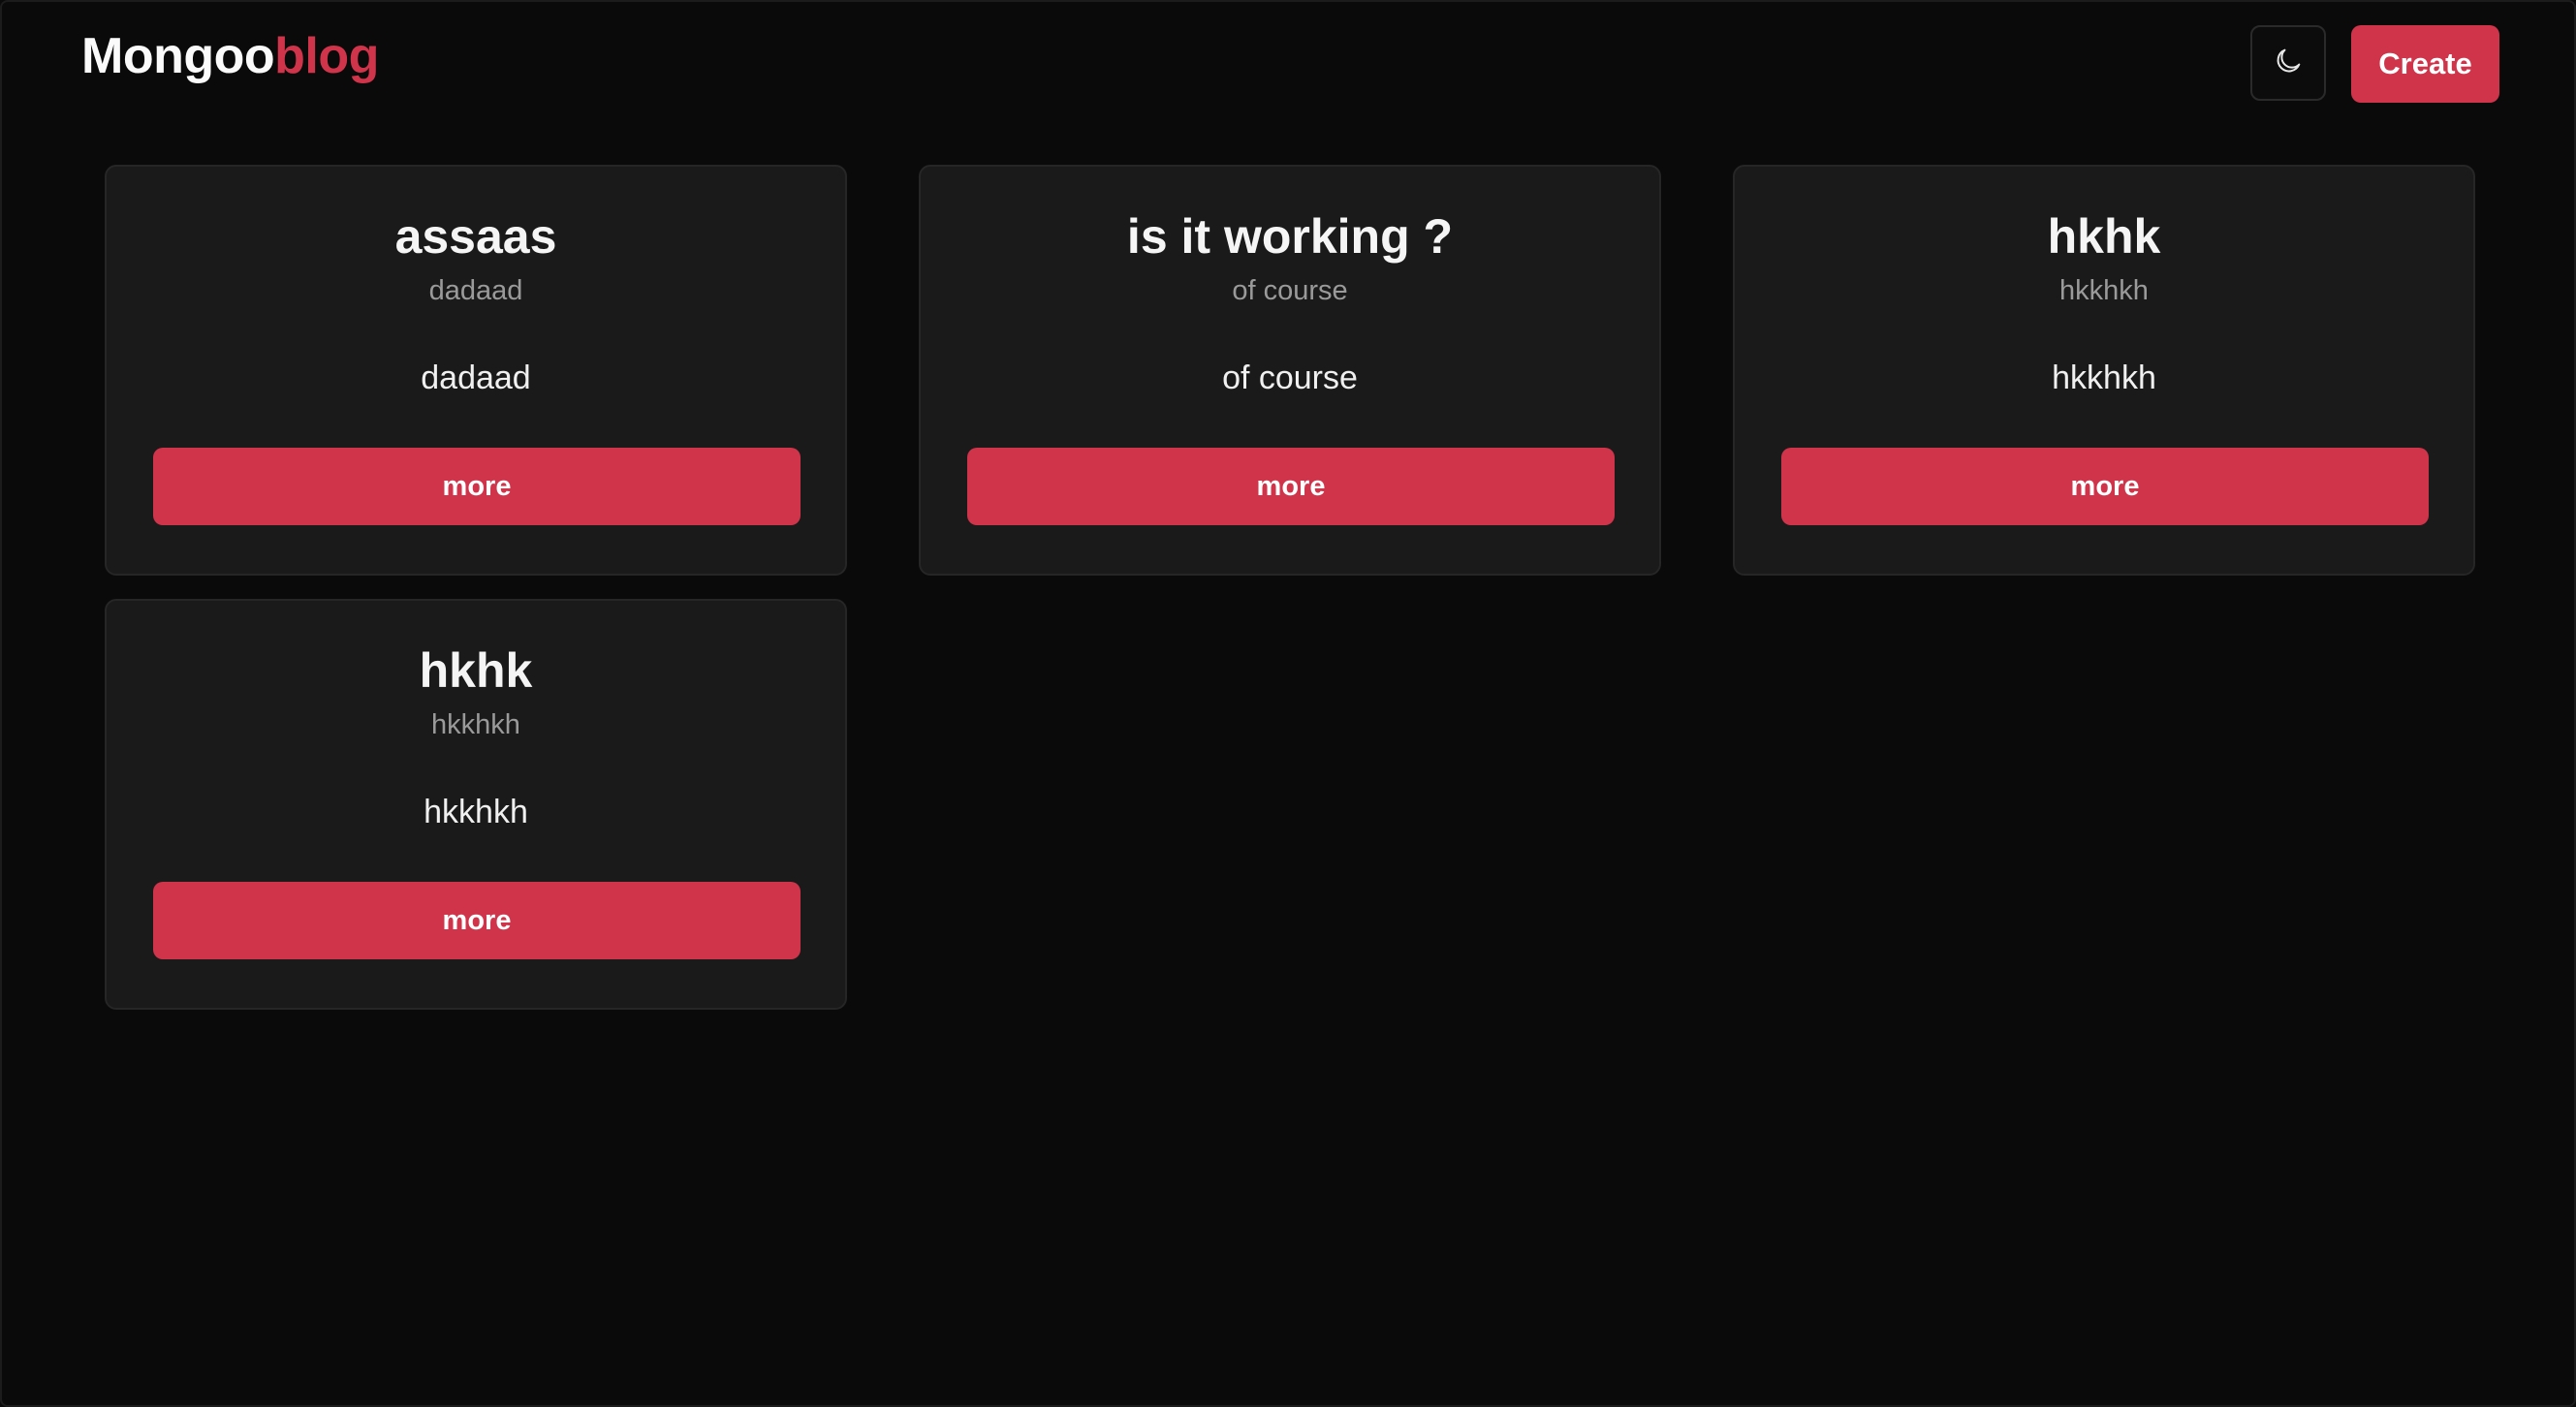 The width and height of the screenshot is (2576, 1407). What do you see at coordinates (1290, 236) in the screenshot?
I see `post-title: is it working ?` at bounding box center [1290, 236].